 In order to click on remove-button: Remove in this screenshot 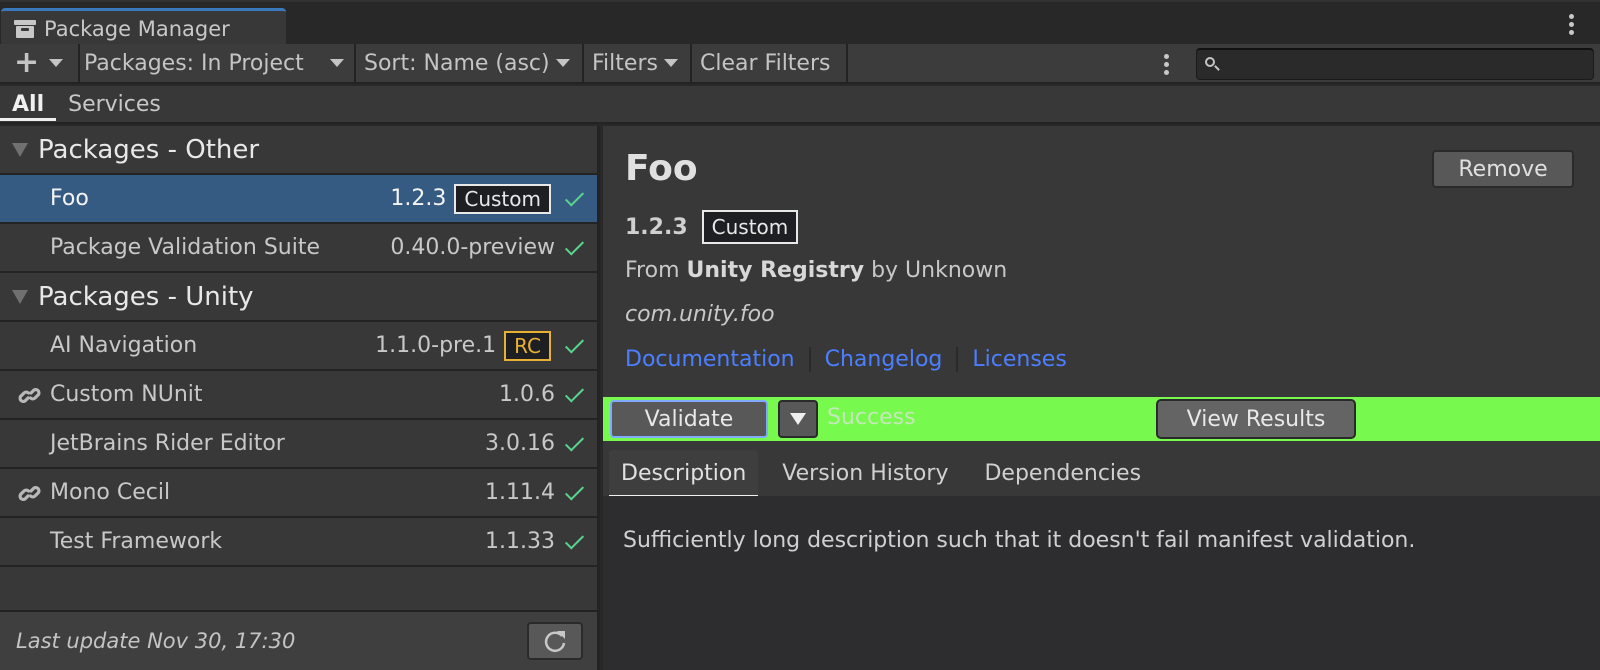, I will do `click(1503, 169)`.